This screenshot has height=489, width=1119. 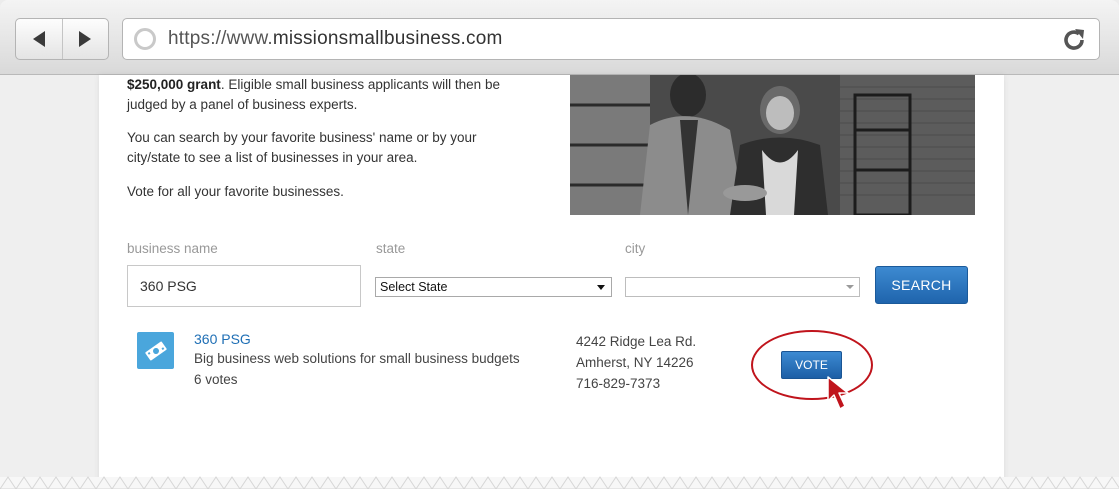 What do you see at coordinates (850, 287) in the screenshot?
I see `city-dropdown-arrow-icon` at bounding box center [850, 287].